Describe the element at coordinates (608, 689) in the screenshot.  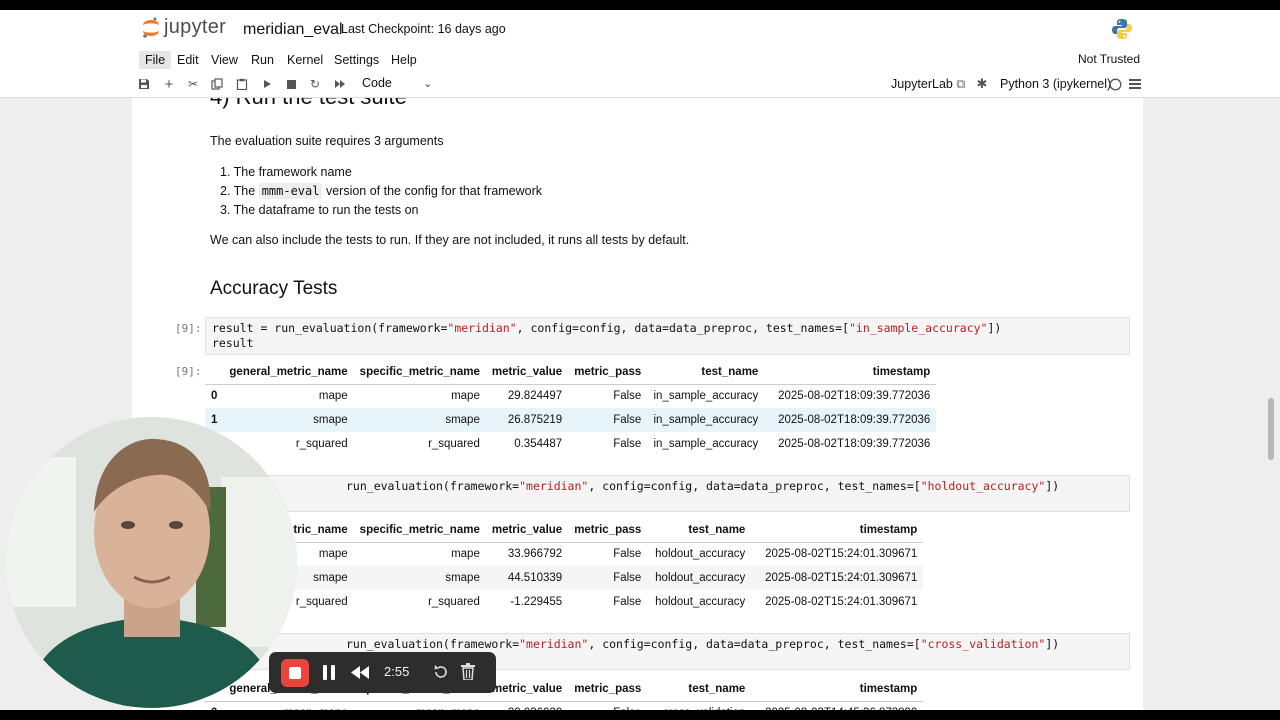
I see `column-header: metric_pass` at that location.